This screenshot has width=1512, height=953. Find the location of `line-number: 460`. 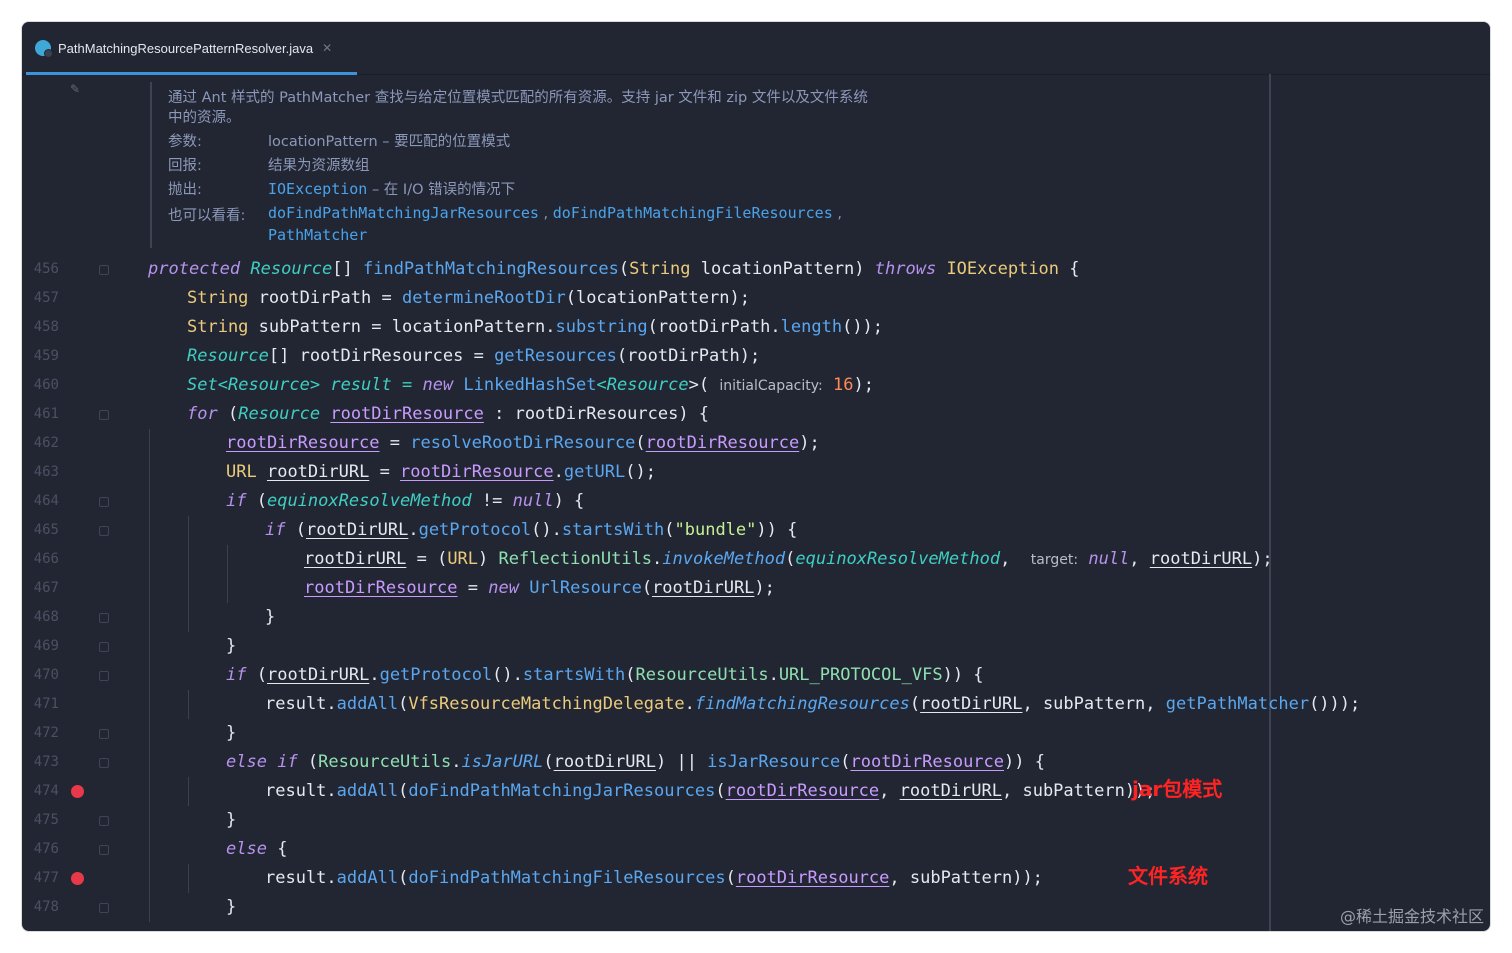

line-number: 460 is located at coordinates (40, 385).